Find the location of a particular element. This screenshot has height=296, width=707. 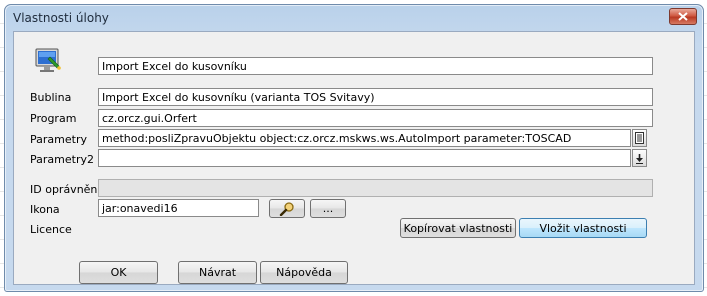

program-field: cz.orcz.gui.Orfert is located at coordinates (375, 118).